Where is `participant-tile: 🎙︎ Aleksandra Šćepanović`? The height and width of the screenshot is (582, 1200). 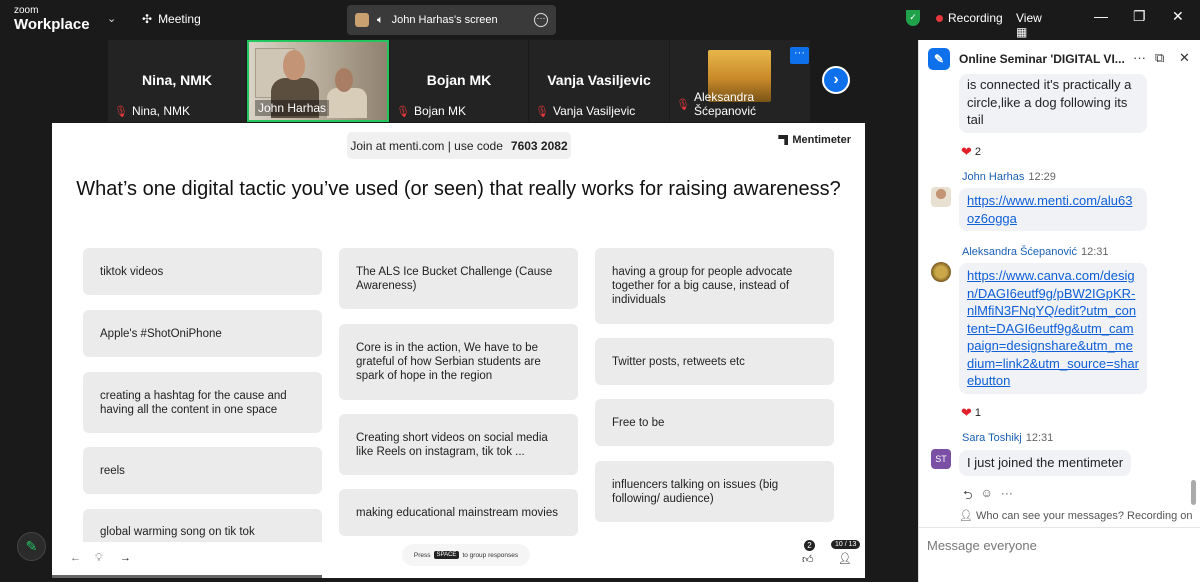 participant-tile: 🎙︎ Aleksandra Šćepanović is located at coordinates (740, 81).